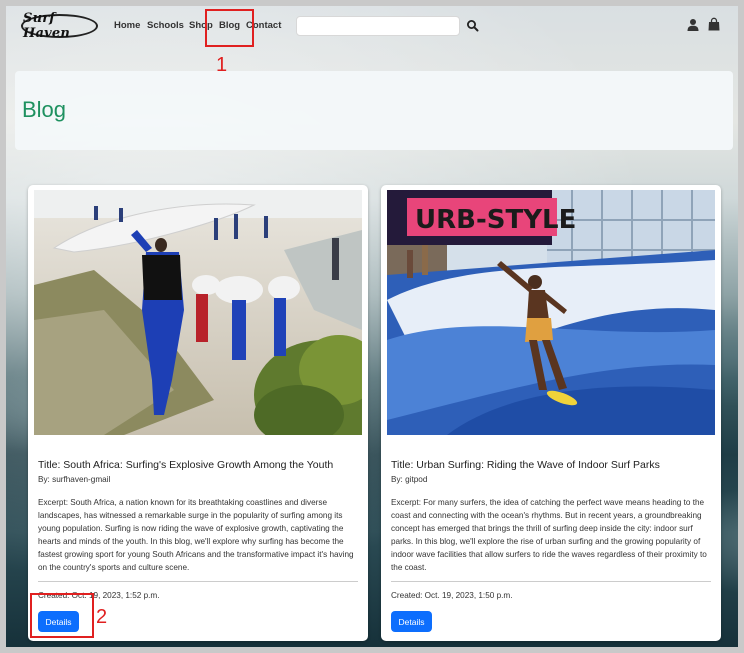 This screenshot has width=744, height=653. Describe the element at coordinates (127, 25) in the screenshot. I see `nav-link-home: Home` at that location.